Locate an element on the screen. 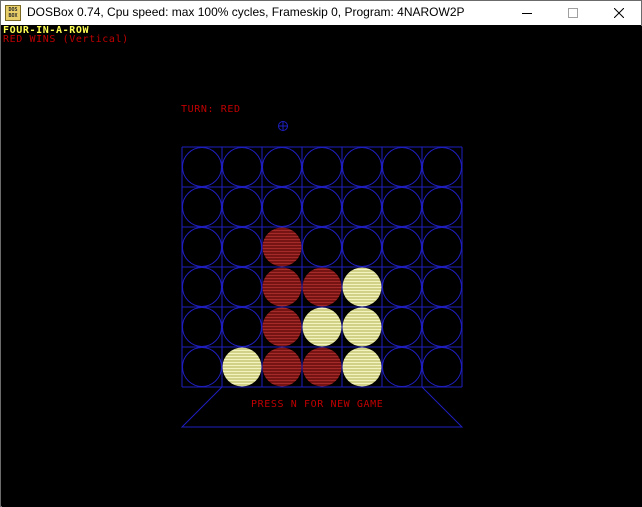 This screenshot has width=642, height=507. maximize-button is located at coordinates (573, 13).